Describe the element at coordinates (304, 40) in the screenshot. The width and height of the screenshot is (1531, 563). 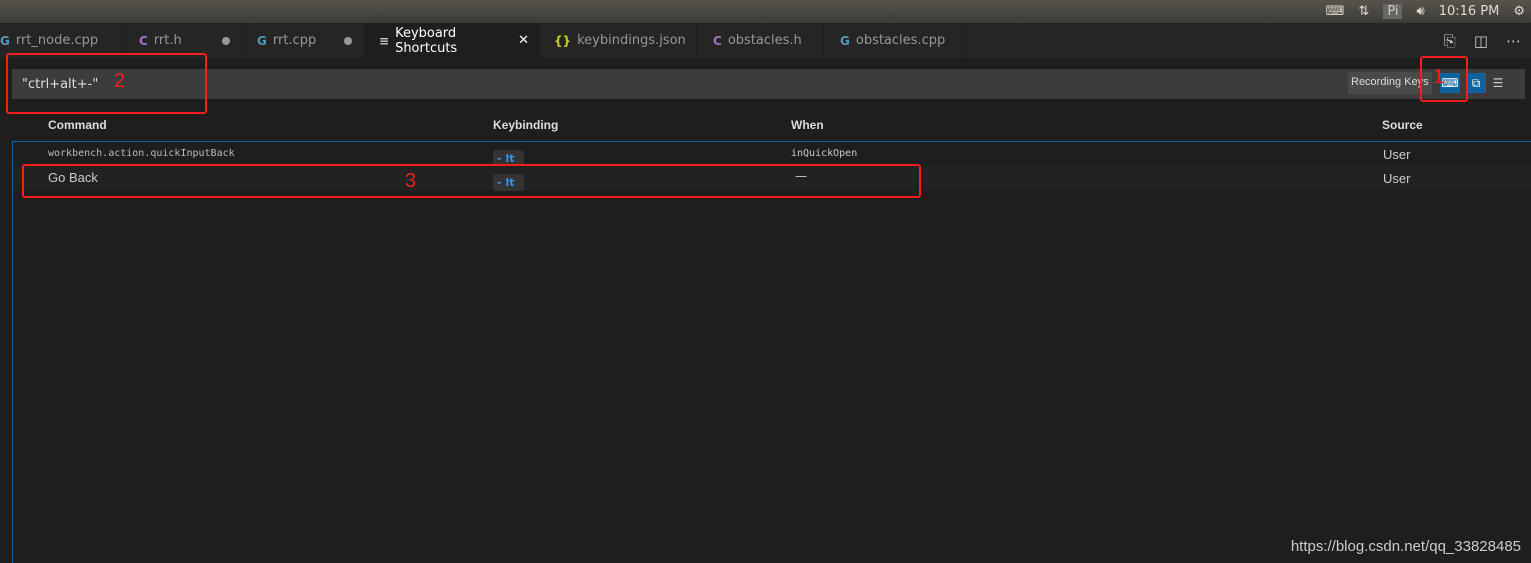
I see `tab-rrt-cpp: Grrt.cpp` at that location.